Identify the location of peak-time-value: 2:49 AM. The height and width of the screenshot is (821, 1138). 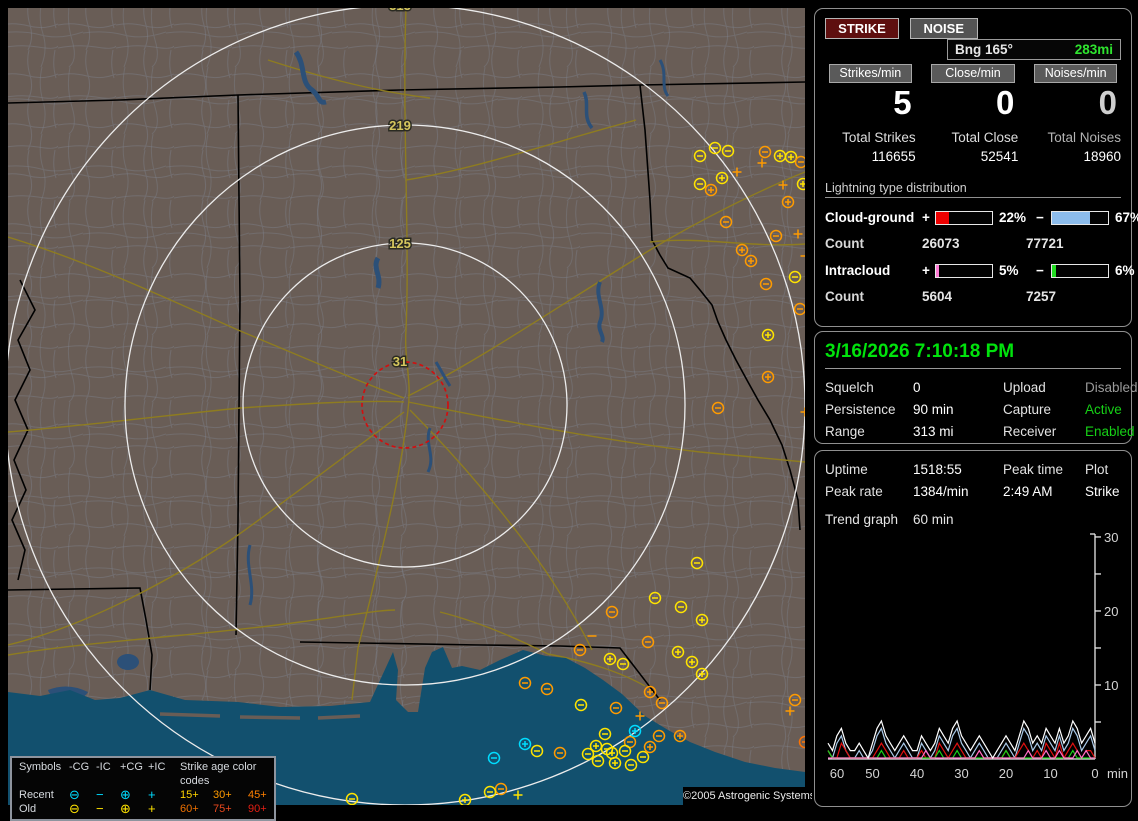
(1028, 491).